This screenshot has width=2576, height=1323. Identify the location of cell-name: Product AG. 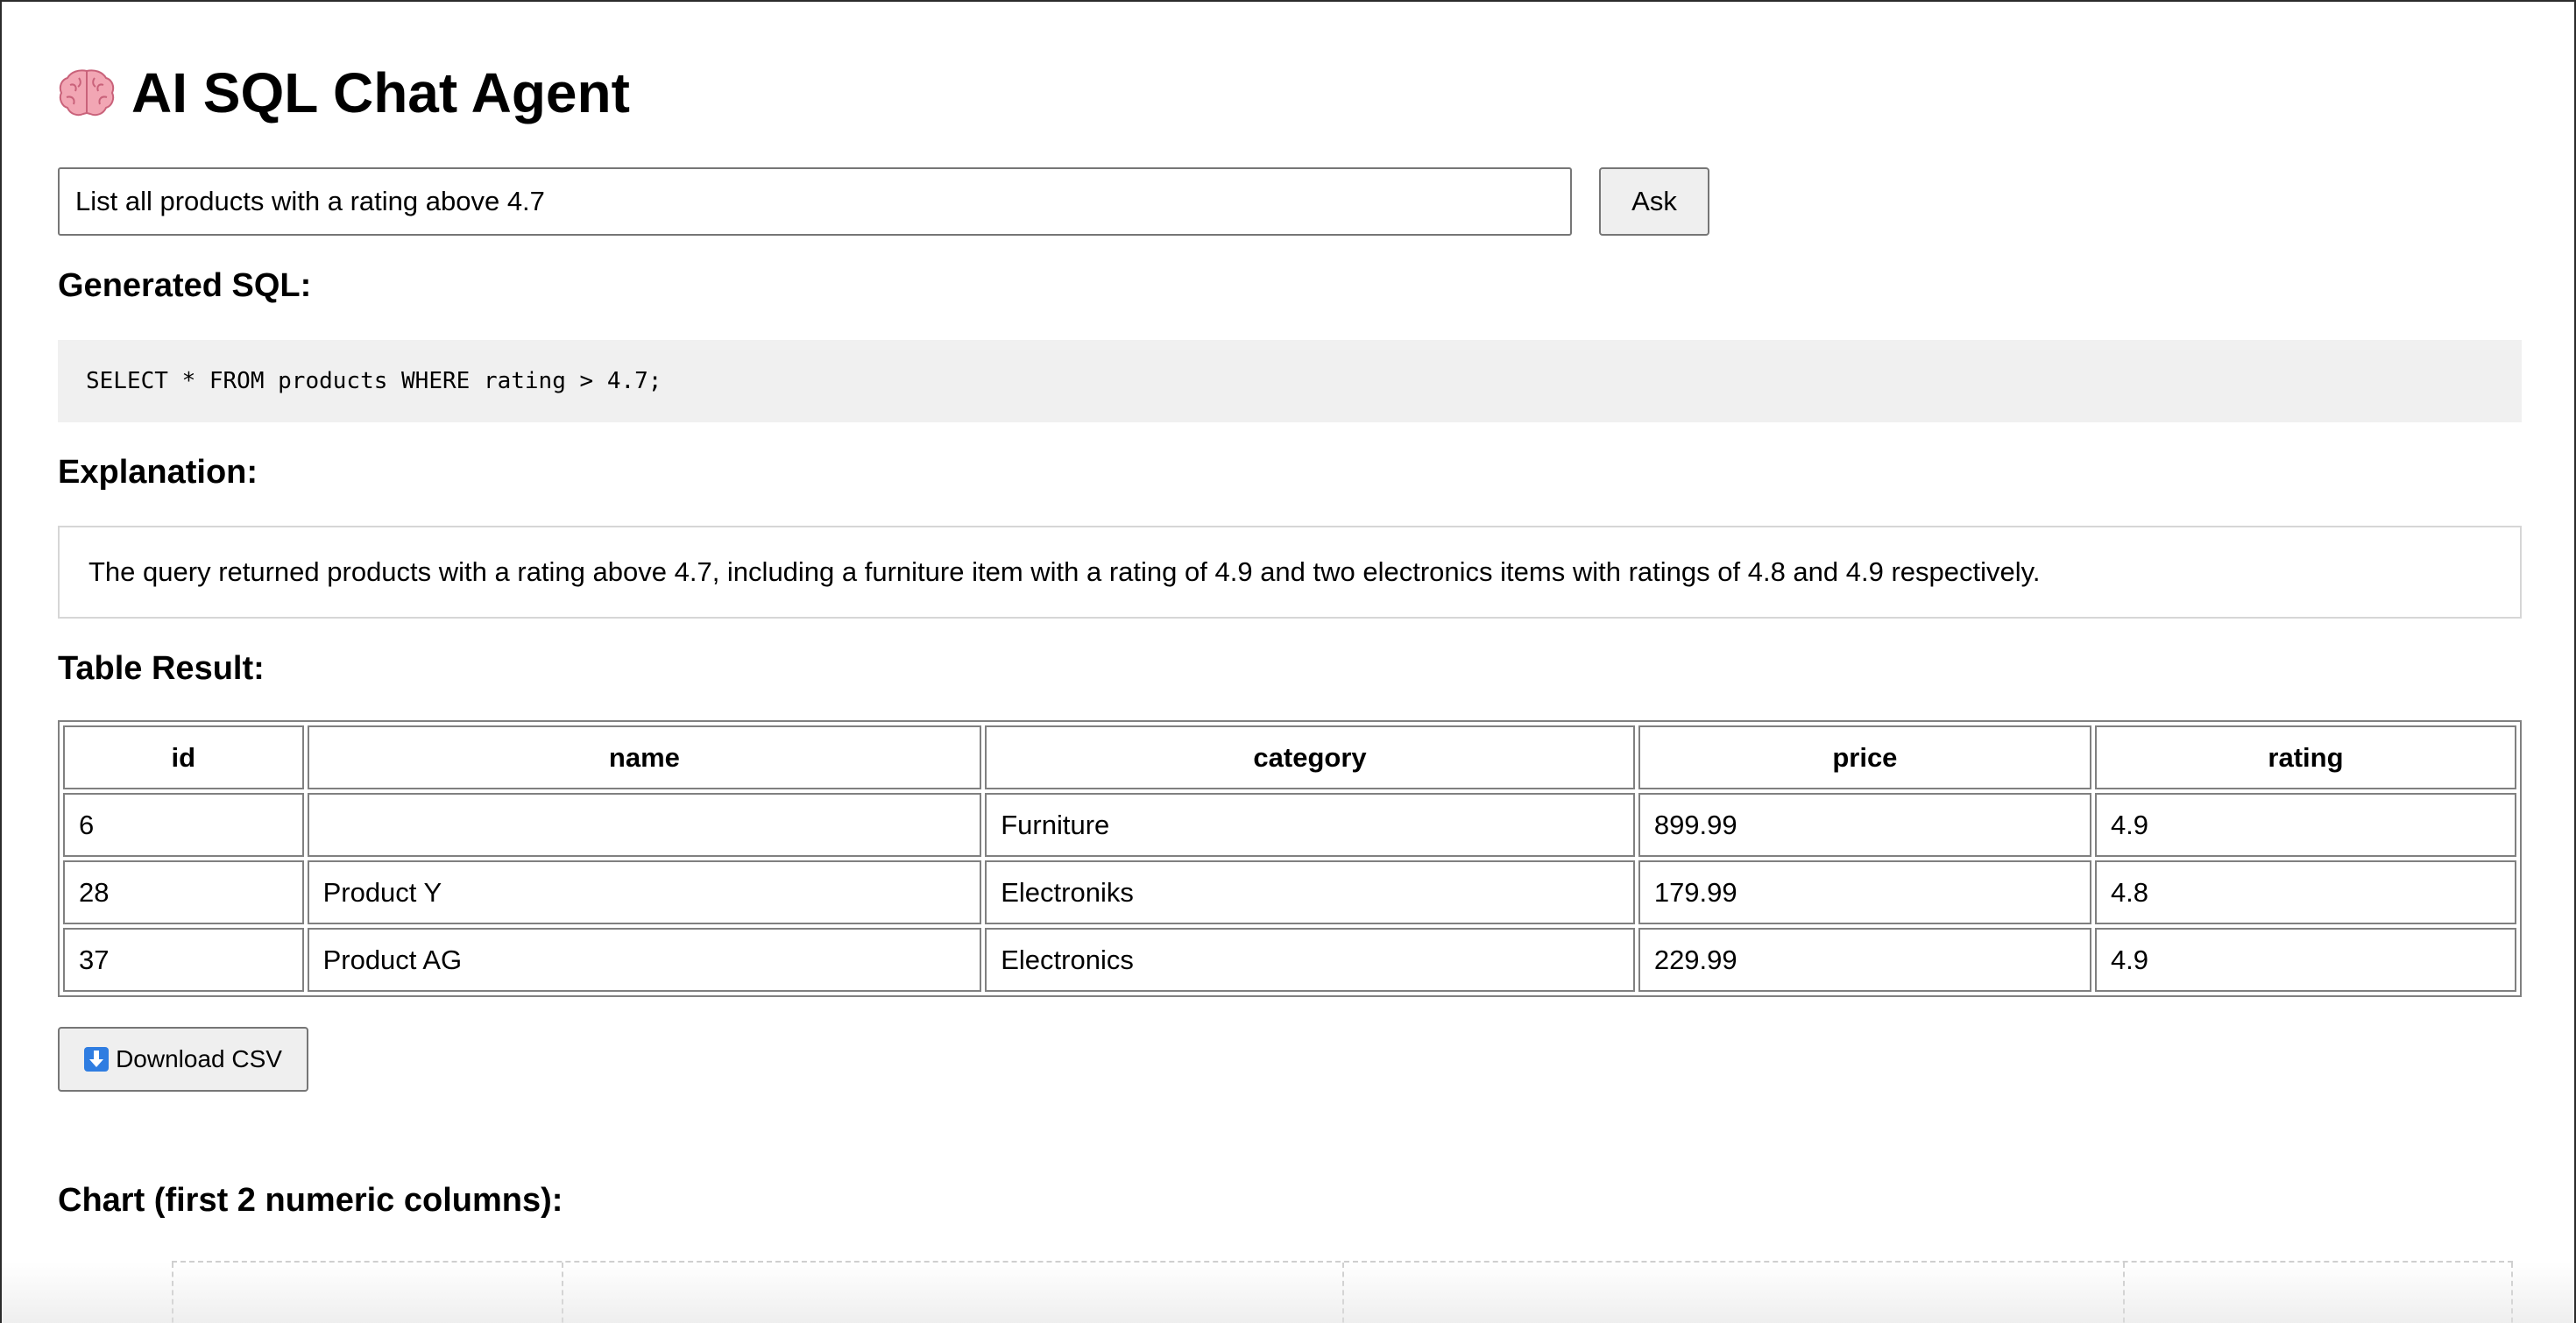
(644, 960).